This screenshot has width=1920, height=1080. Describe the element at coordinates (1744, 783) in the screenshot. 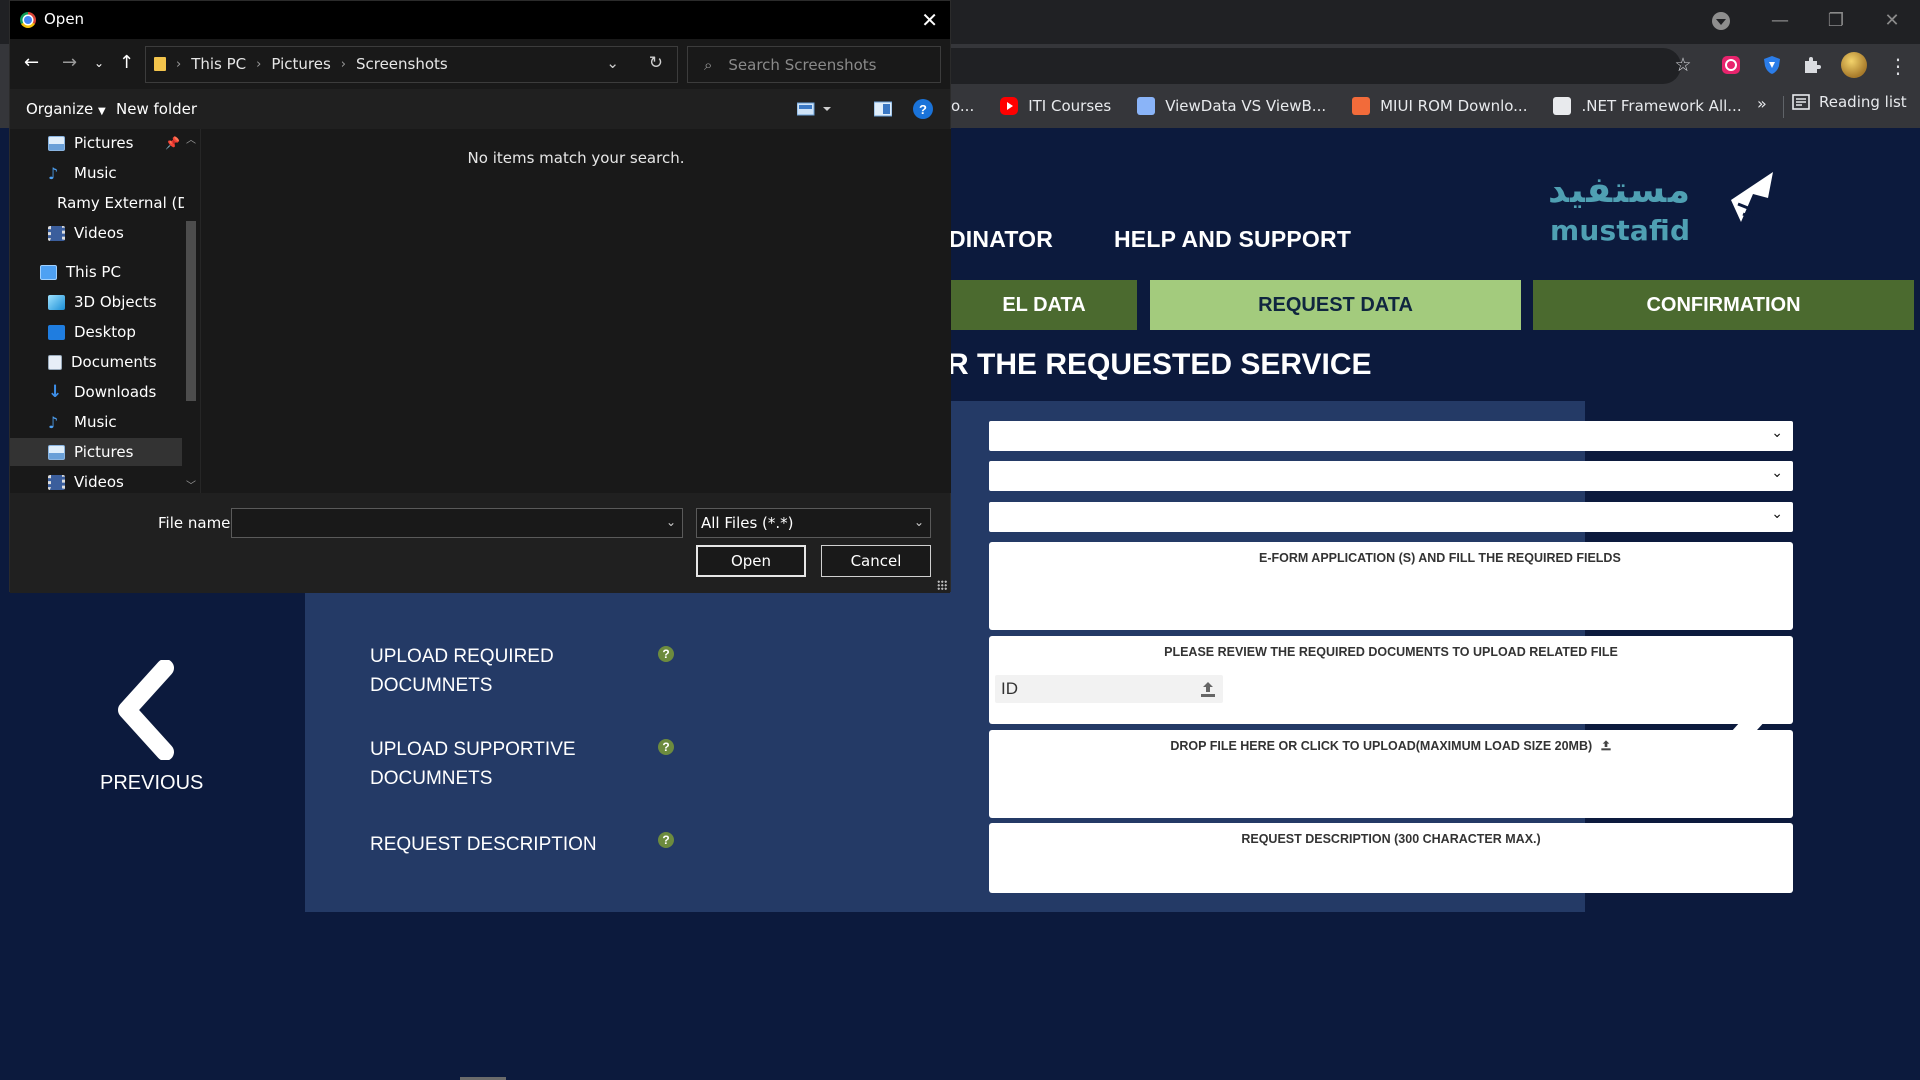

I see `next-button: Next` at that location.